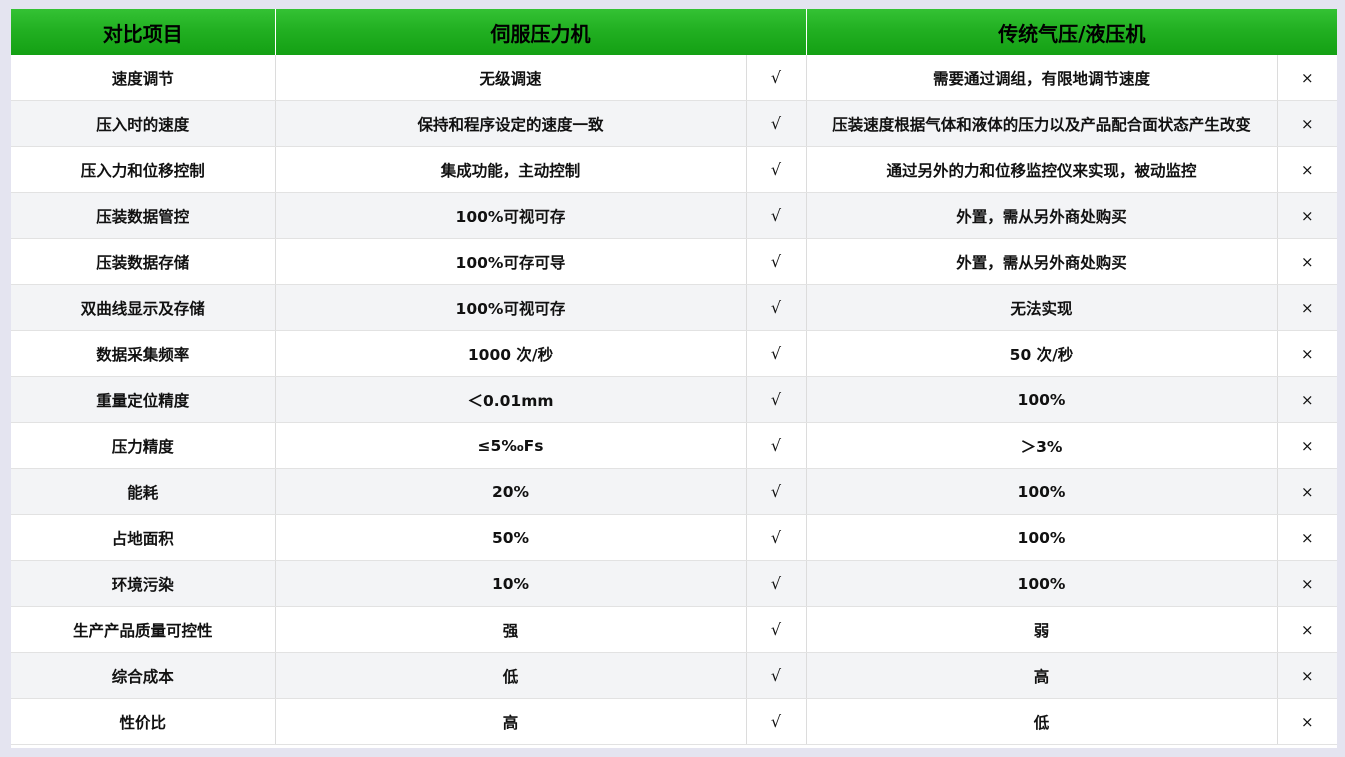 This screenshot has width=1345, height=757. I want to click on table-row: 压力精度 ≤5‰Fs √ ＞3% ×, so click(674, 445).